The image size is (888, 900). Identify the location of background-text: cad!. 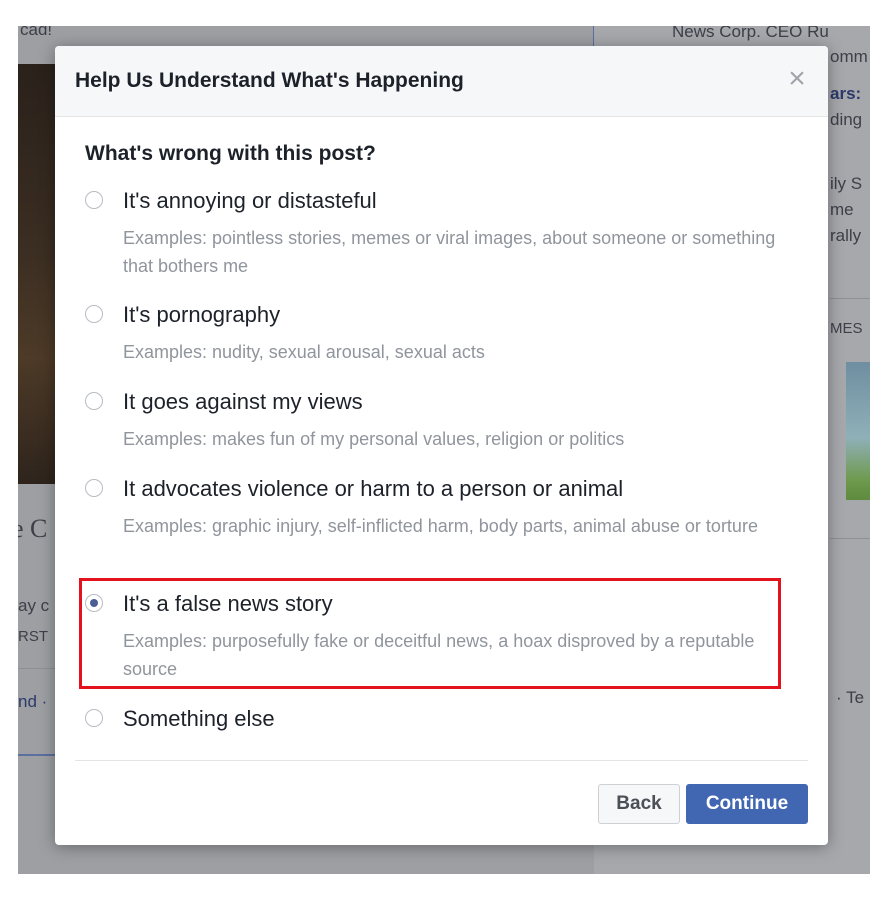
(36, 32).